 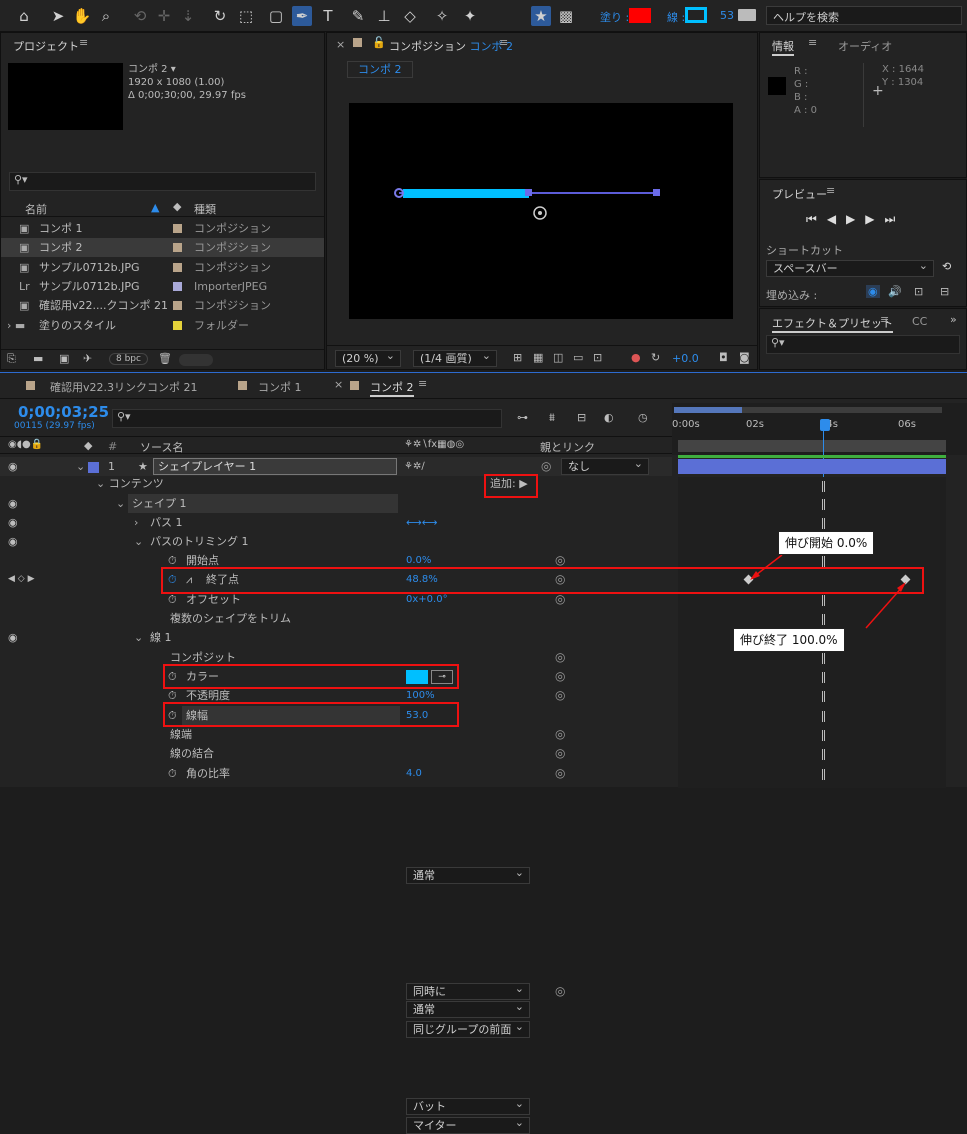 What do you see at coordinates (468, 990) in the screenshot?
I see `trim-multiple-dropdown: 同時に` at bounding box center [468, 990].